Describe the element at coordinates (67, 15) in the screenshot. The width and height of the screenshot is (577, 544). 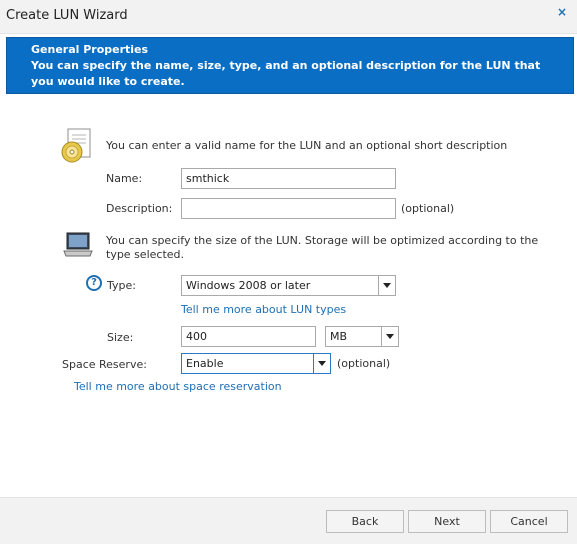
I see `window-title: Create LUN Wizard` at that location.